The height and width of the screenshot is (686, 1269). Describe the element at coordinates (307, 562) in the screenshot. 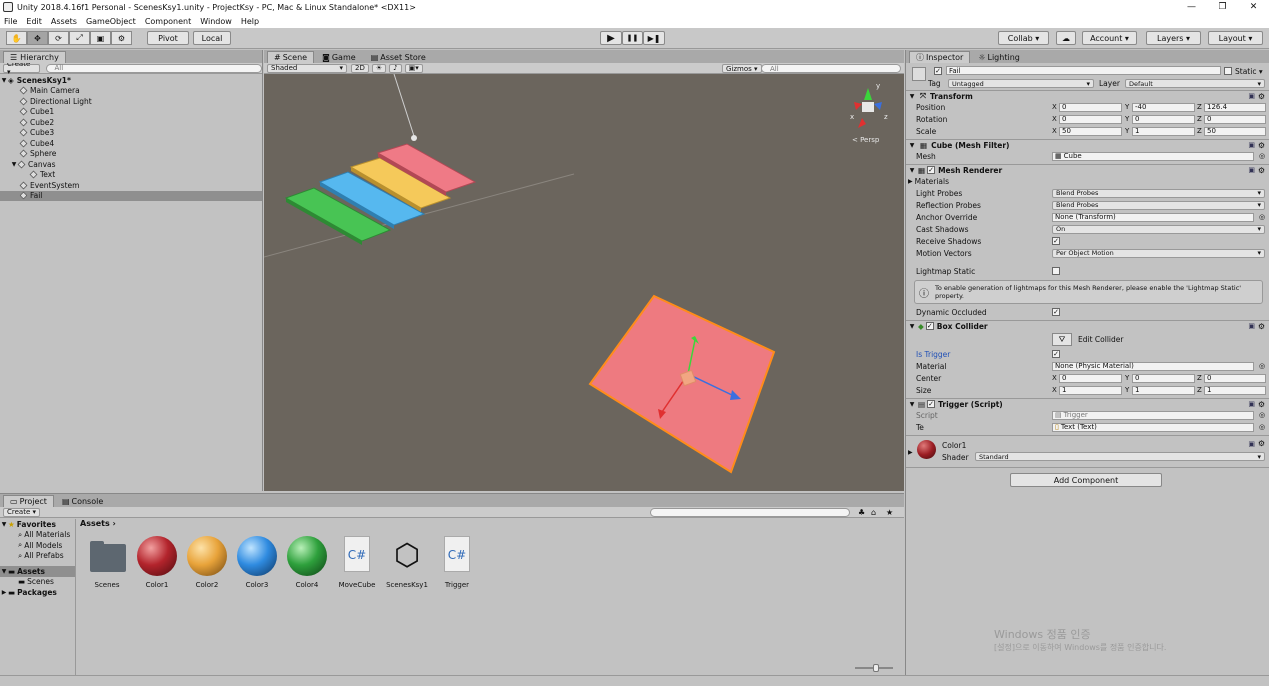

I see `asset-color4: Color4` at that location.